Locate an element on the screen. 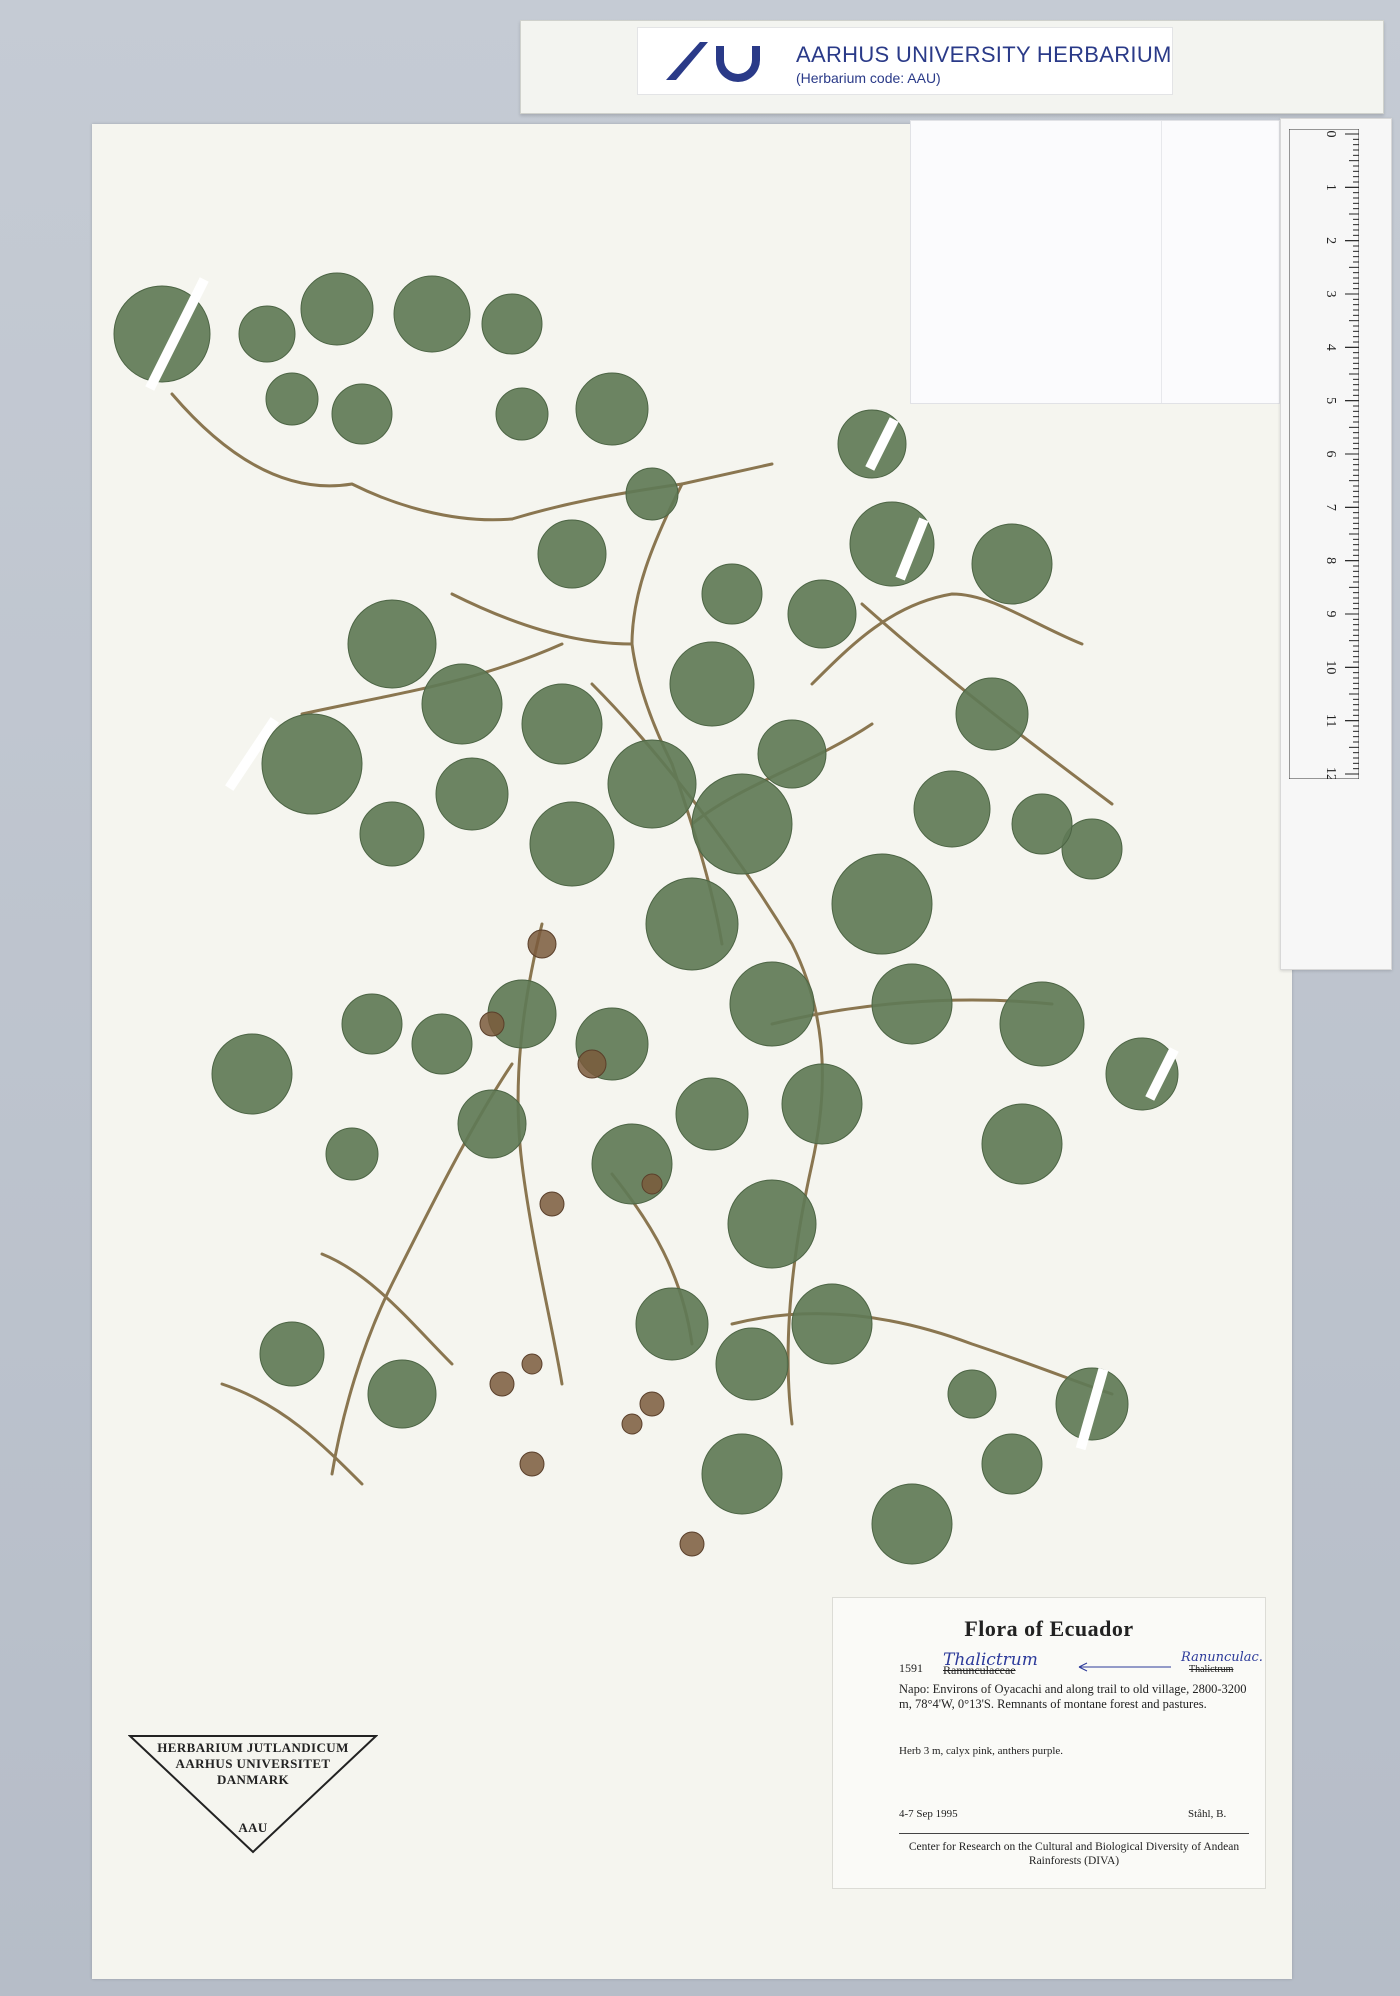  ruler-label: 7 is located at coordinates (1330, 507).